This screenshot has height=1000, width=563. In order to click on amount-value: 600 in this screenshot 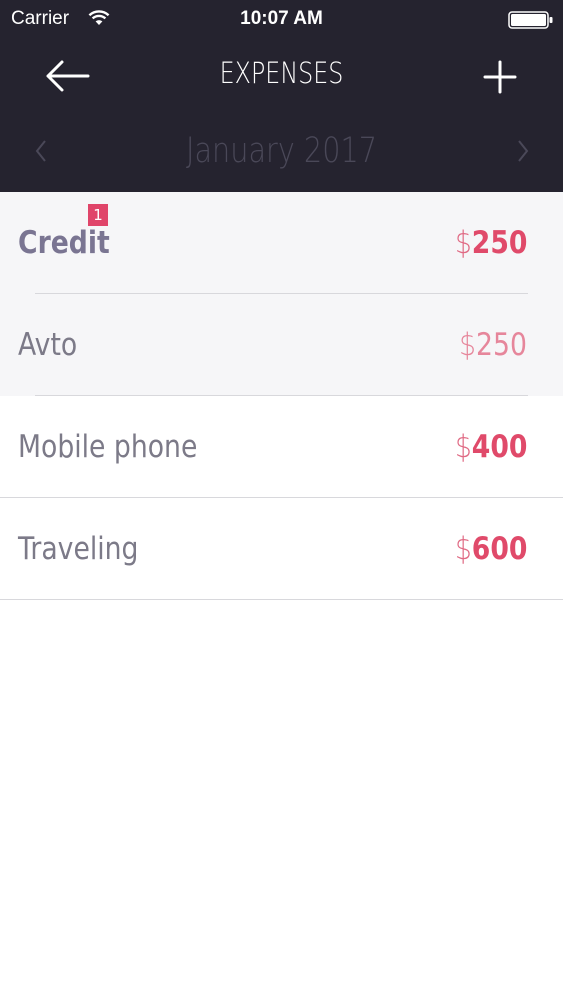, I will do `click(499, 549)`.